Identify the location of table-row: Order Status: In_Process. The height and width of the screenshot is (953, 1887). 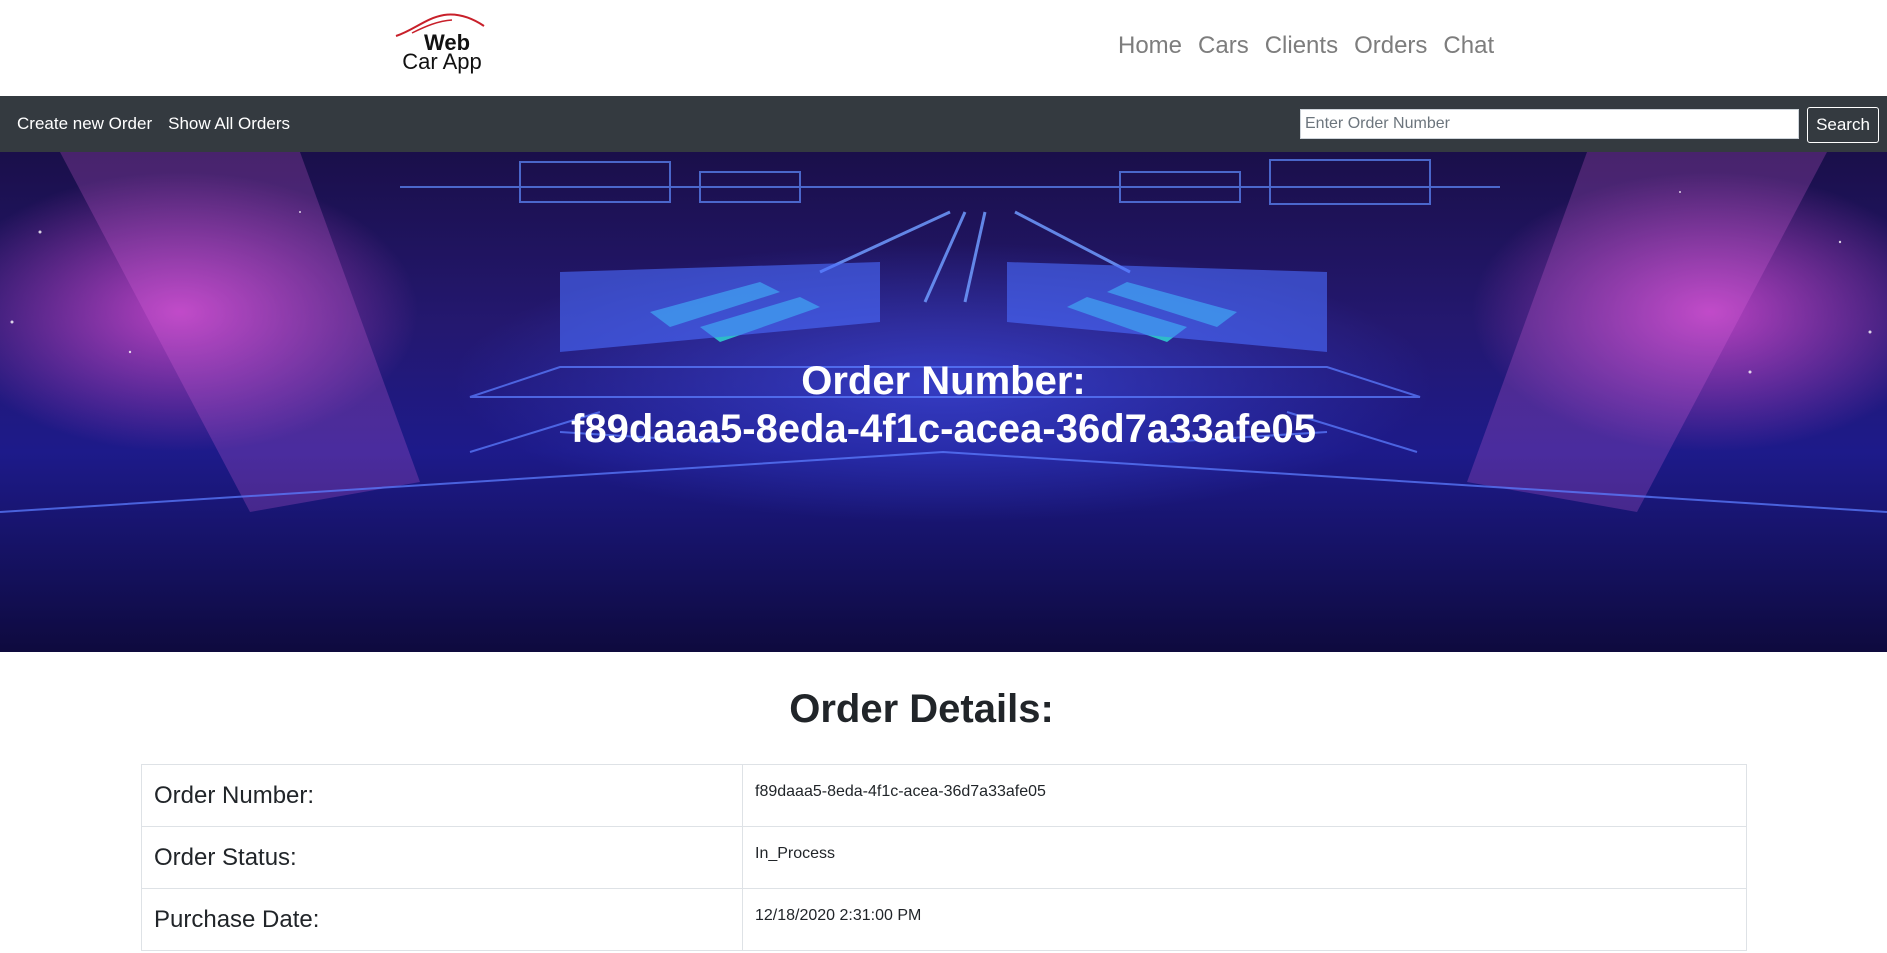
(944, 857).